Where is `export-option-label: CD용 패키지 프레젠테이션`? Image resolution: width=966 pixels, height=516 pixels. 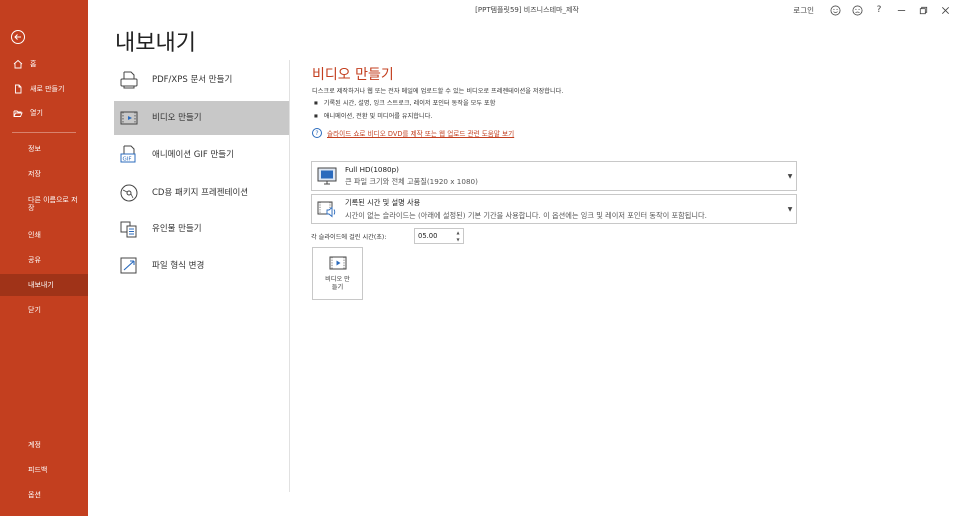 export-option-label: CD용 패키지 프레젠테이션 is located at coordinates (200, 192).